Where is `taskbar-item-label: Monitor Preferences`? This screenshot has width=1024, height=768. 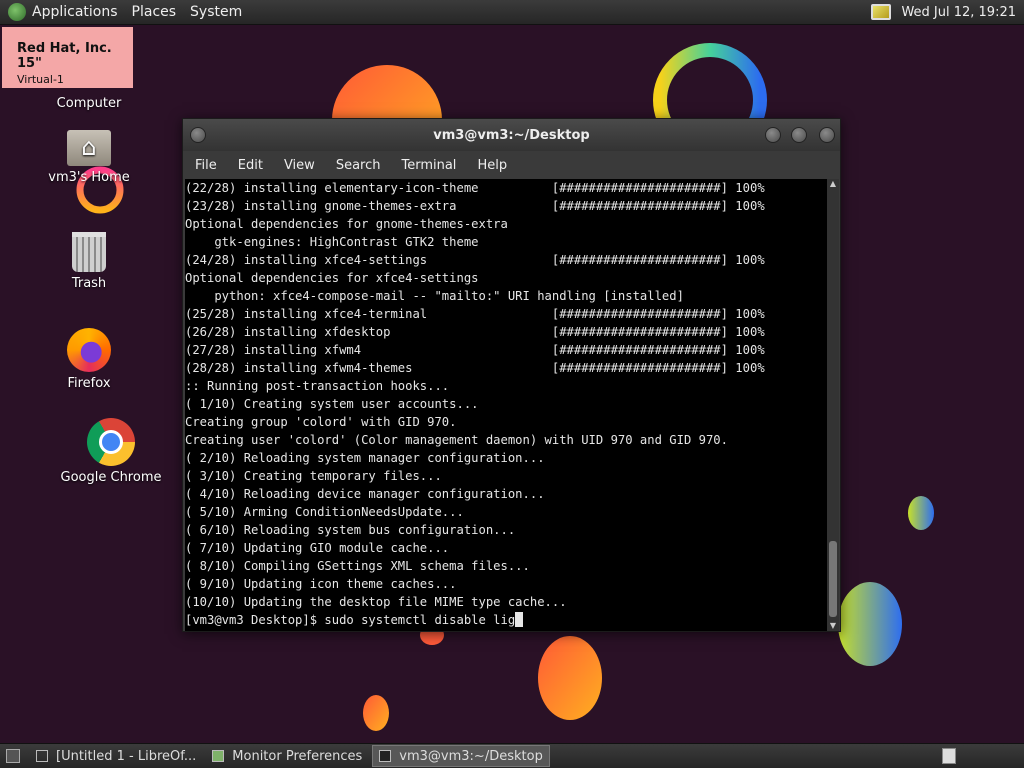 taskbar-item-label: Monitor Preferences is located at coordinates (297, 756).